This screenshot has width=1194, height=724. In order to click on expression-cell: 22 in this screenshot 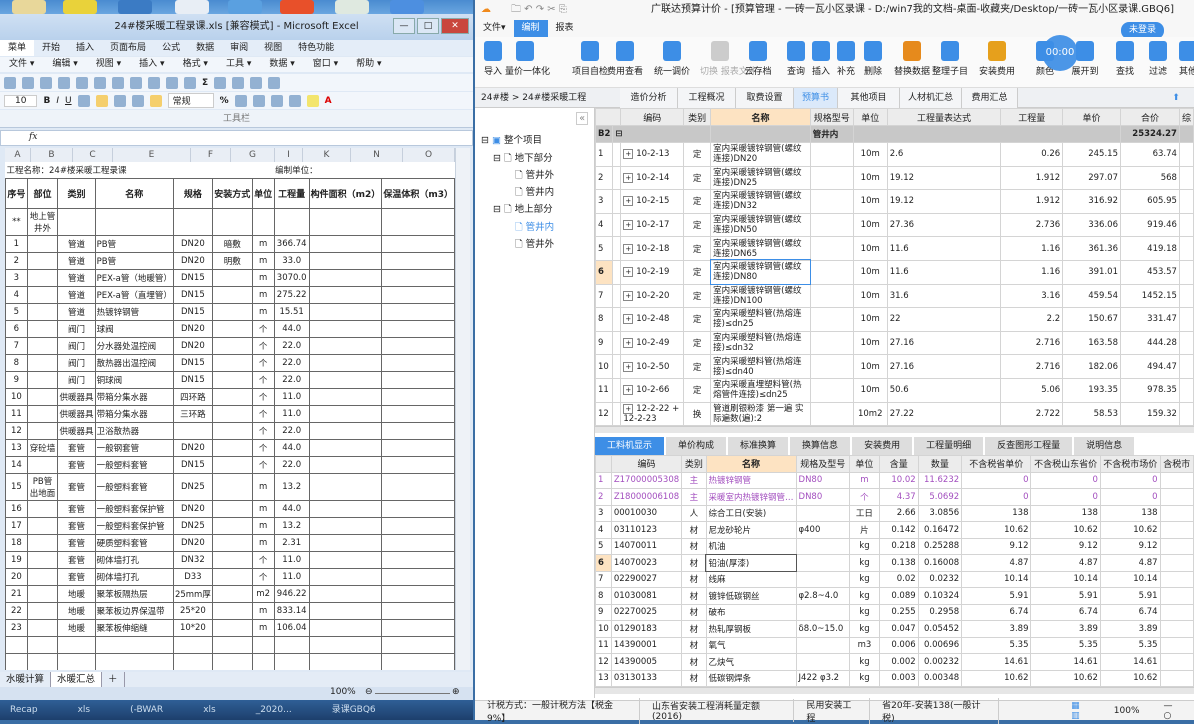, I will do `click(944, 320)`.